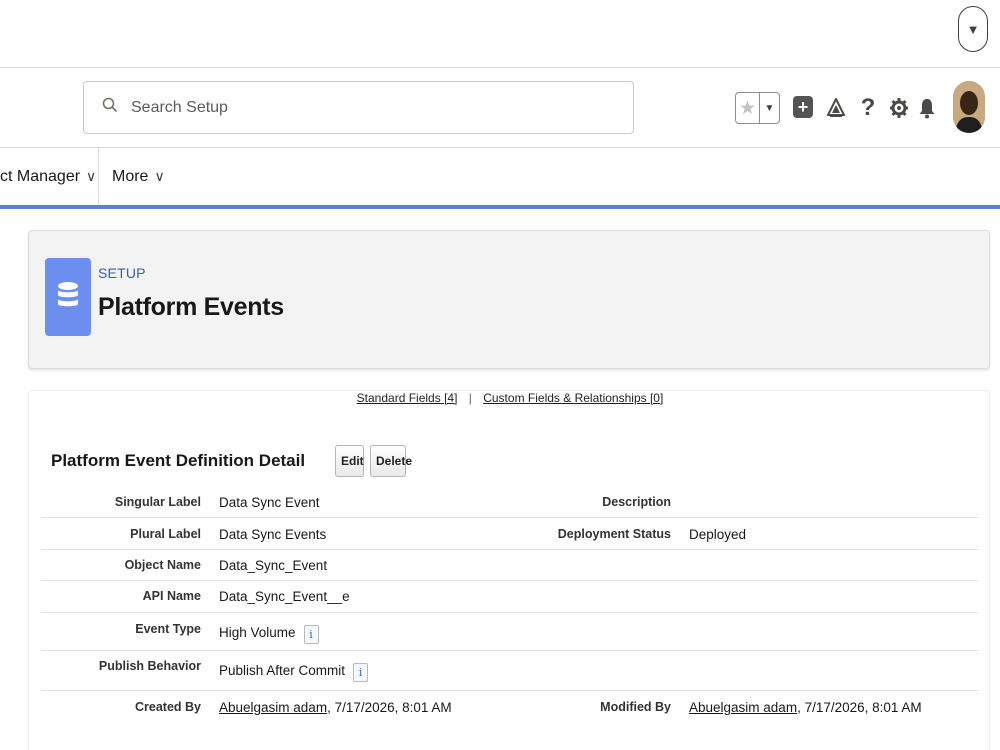 The width and height of the screenshot is (1000, 750). I want to click on avatar, so click(969, 107).